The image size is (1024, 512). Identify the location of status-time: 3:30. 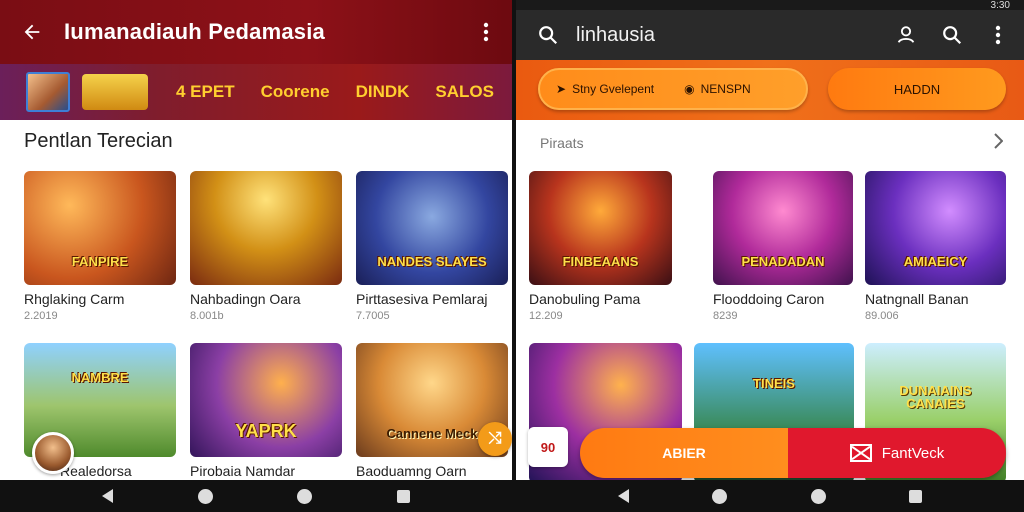
(1000, 5).